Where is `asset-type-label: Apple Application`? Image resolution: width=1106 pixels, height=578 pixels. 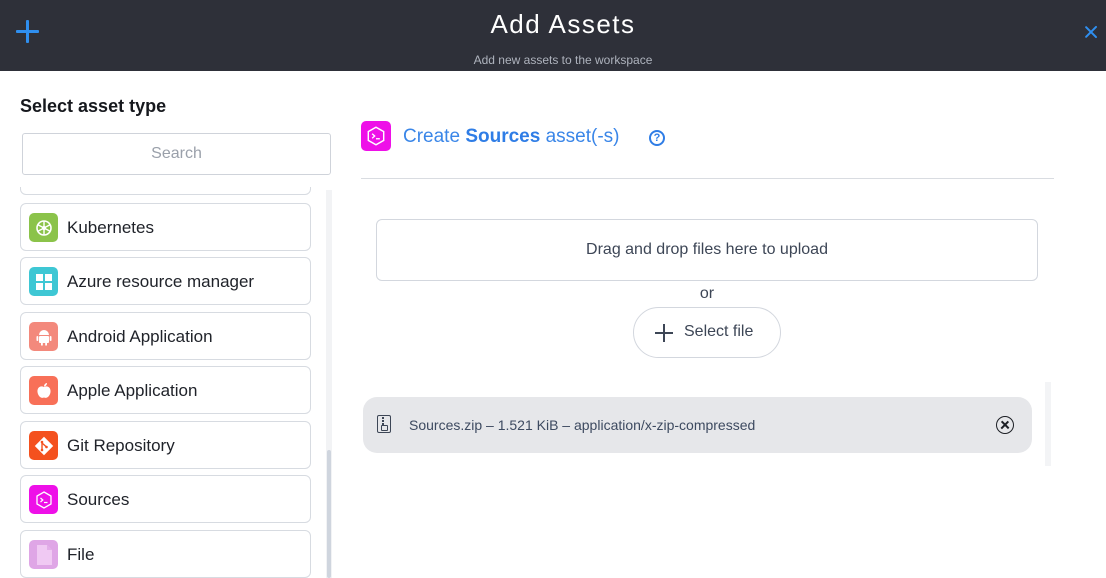 asset-type-label: Apple Application is located at coordinates (132, 390).